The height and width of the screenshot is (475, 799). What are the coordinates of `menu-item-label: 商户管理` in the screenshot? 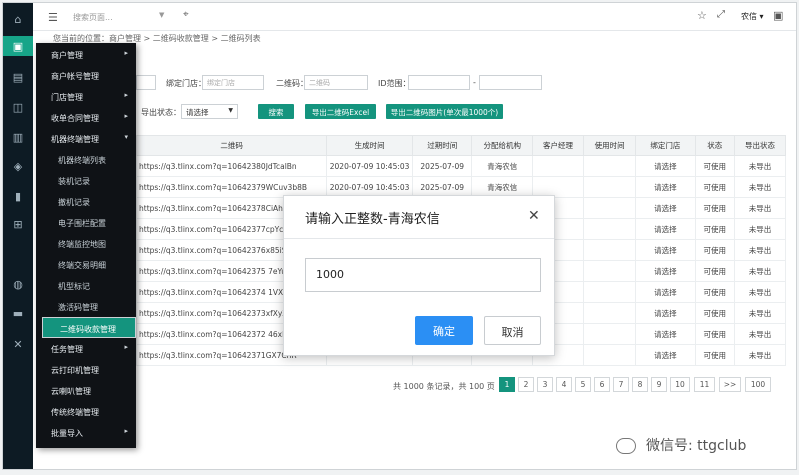 It's located at (67, 55).